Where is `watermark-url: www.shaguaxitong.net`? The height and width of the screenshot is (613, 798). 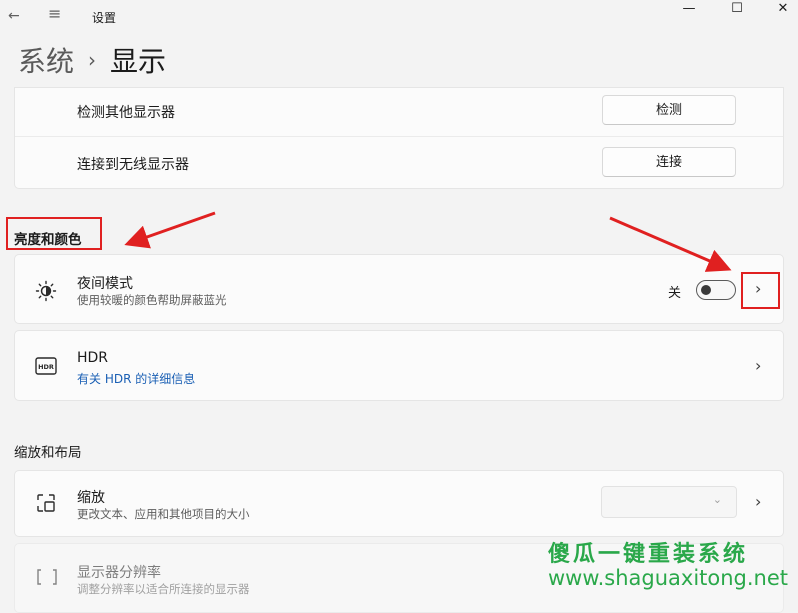
watermark-url: www.shaguaxitong.net is located at coordinates (668, 578).